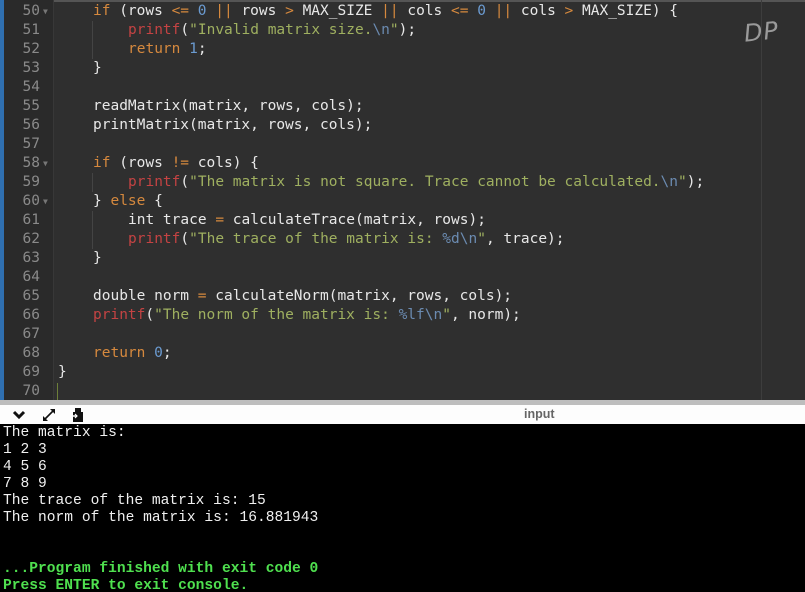  Describe the element at coordinates (460, 238) in the screenshot. I see `code-token: %d\n` at that location.